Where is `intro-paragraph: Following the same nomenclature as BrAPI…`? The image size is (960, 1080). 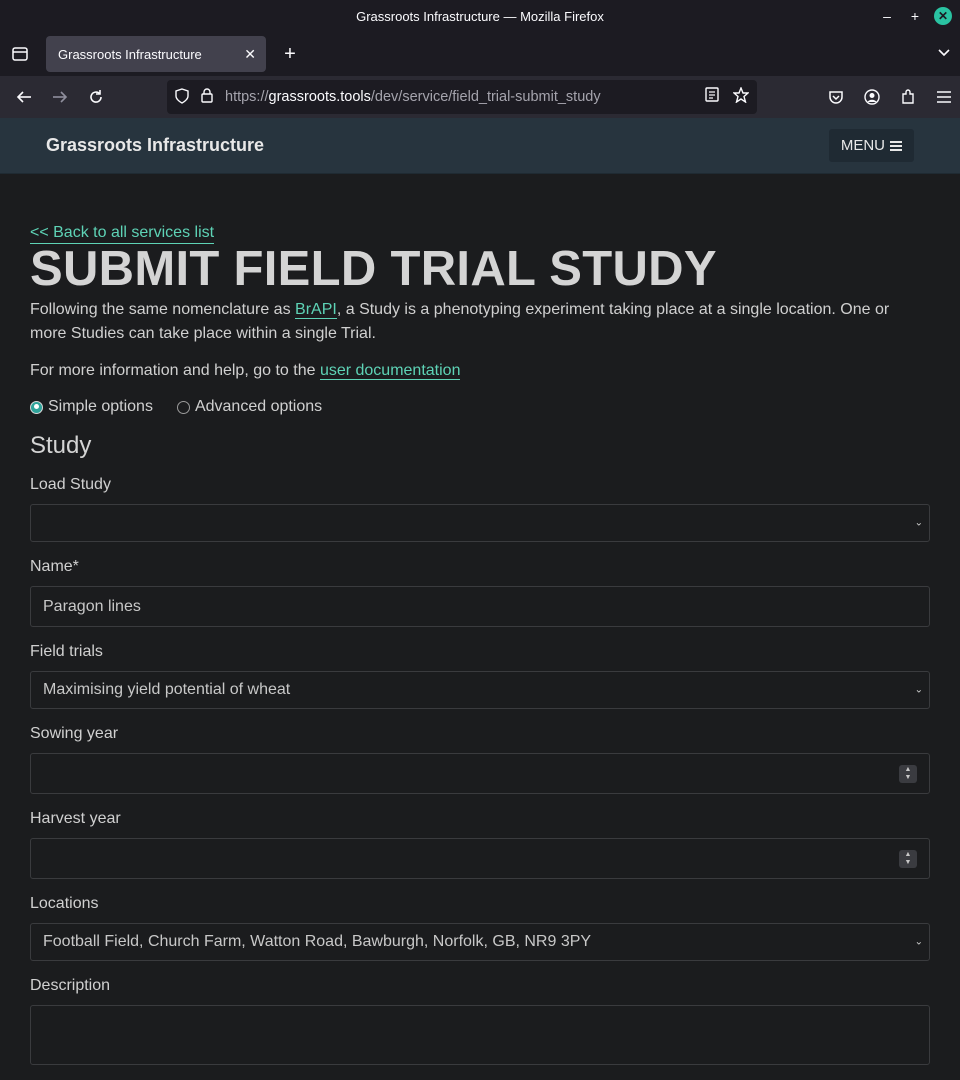 intro-paragraph: Following the same nomenclature as BrAPI… is located at coordinates (480, 322).